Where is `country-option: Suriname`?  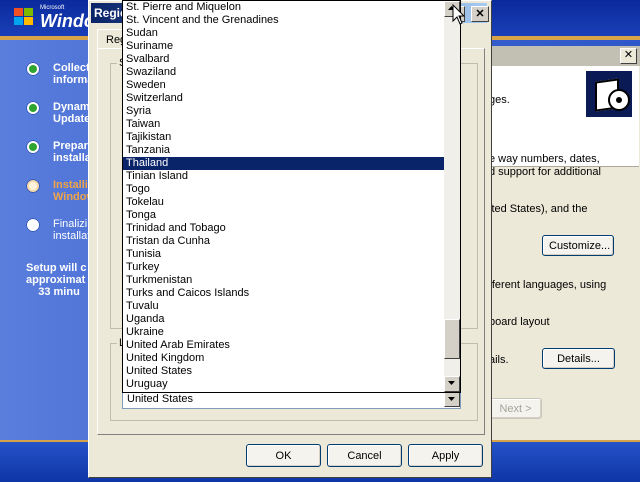 country-option: Suriname is located at coordinates (283, 46).